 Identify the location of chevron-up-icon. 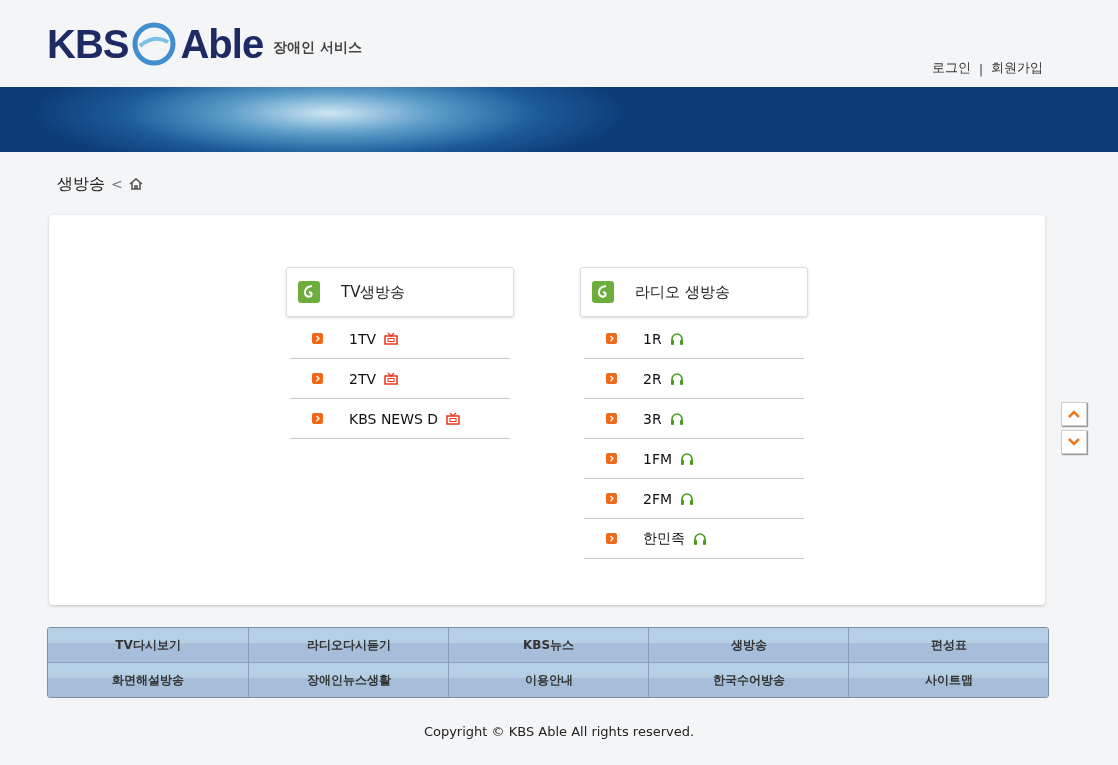
(1074, 414).